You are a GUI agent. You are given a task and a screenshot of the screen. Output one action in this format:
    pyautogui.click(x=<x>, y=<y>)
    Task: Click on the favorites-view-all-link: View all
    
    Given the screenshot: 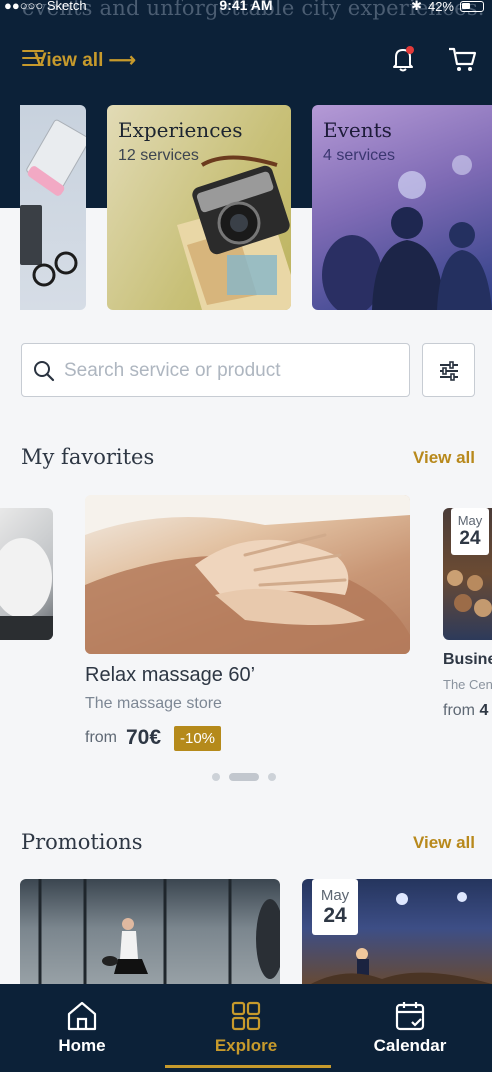 What is the action you would take?
    pyautogui.click(x=444, y=458)
    